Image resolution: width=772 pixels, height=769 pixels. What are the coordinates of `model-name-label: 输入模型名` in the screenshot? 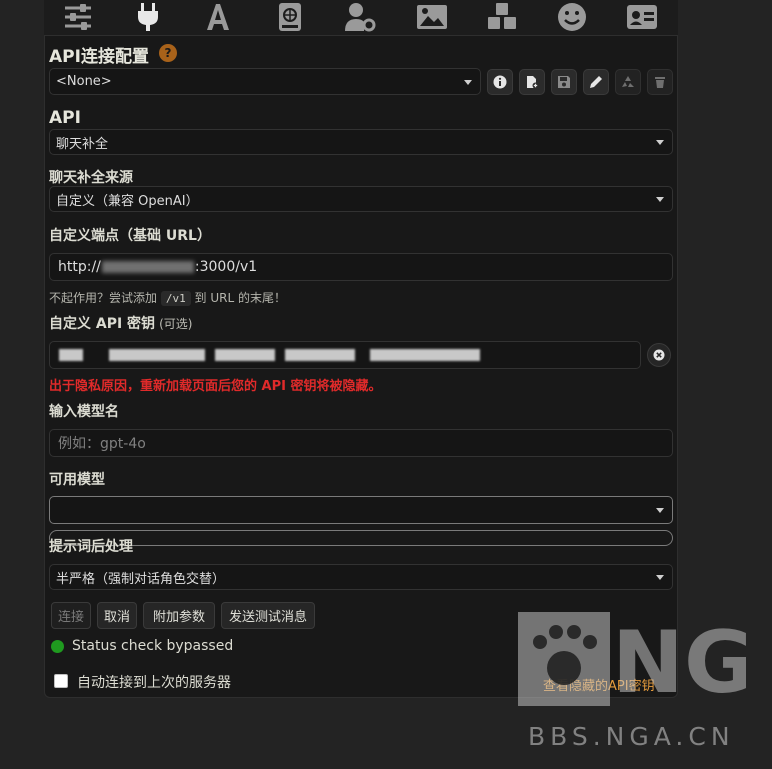 It's located at (84, 412).